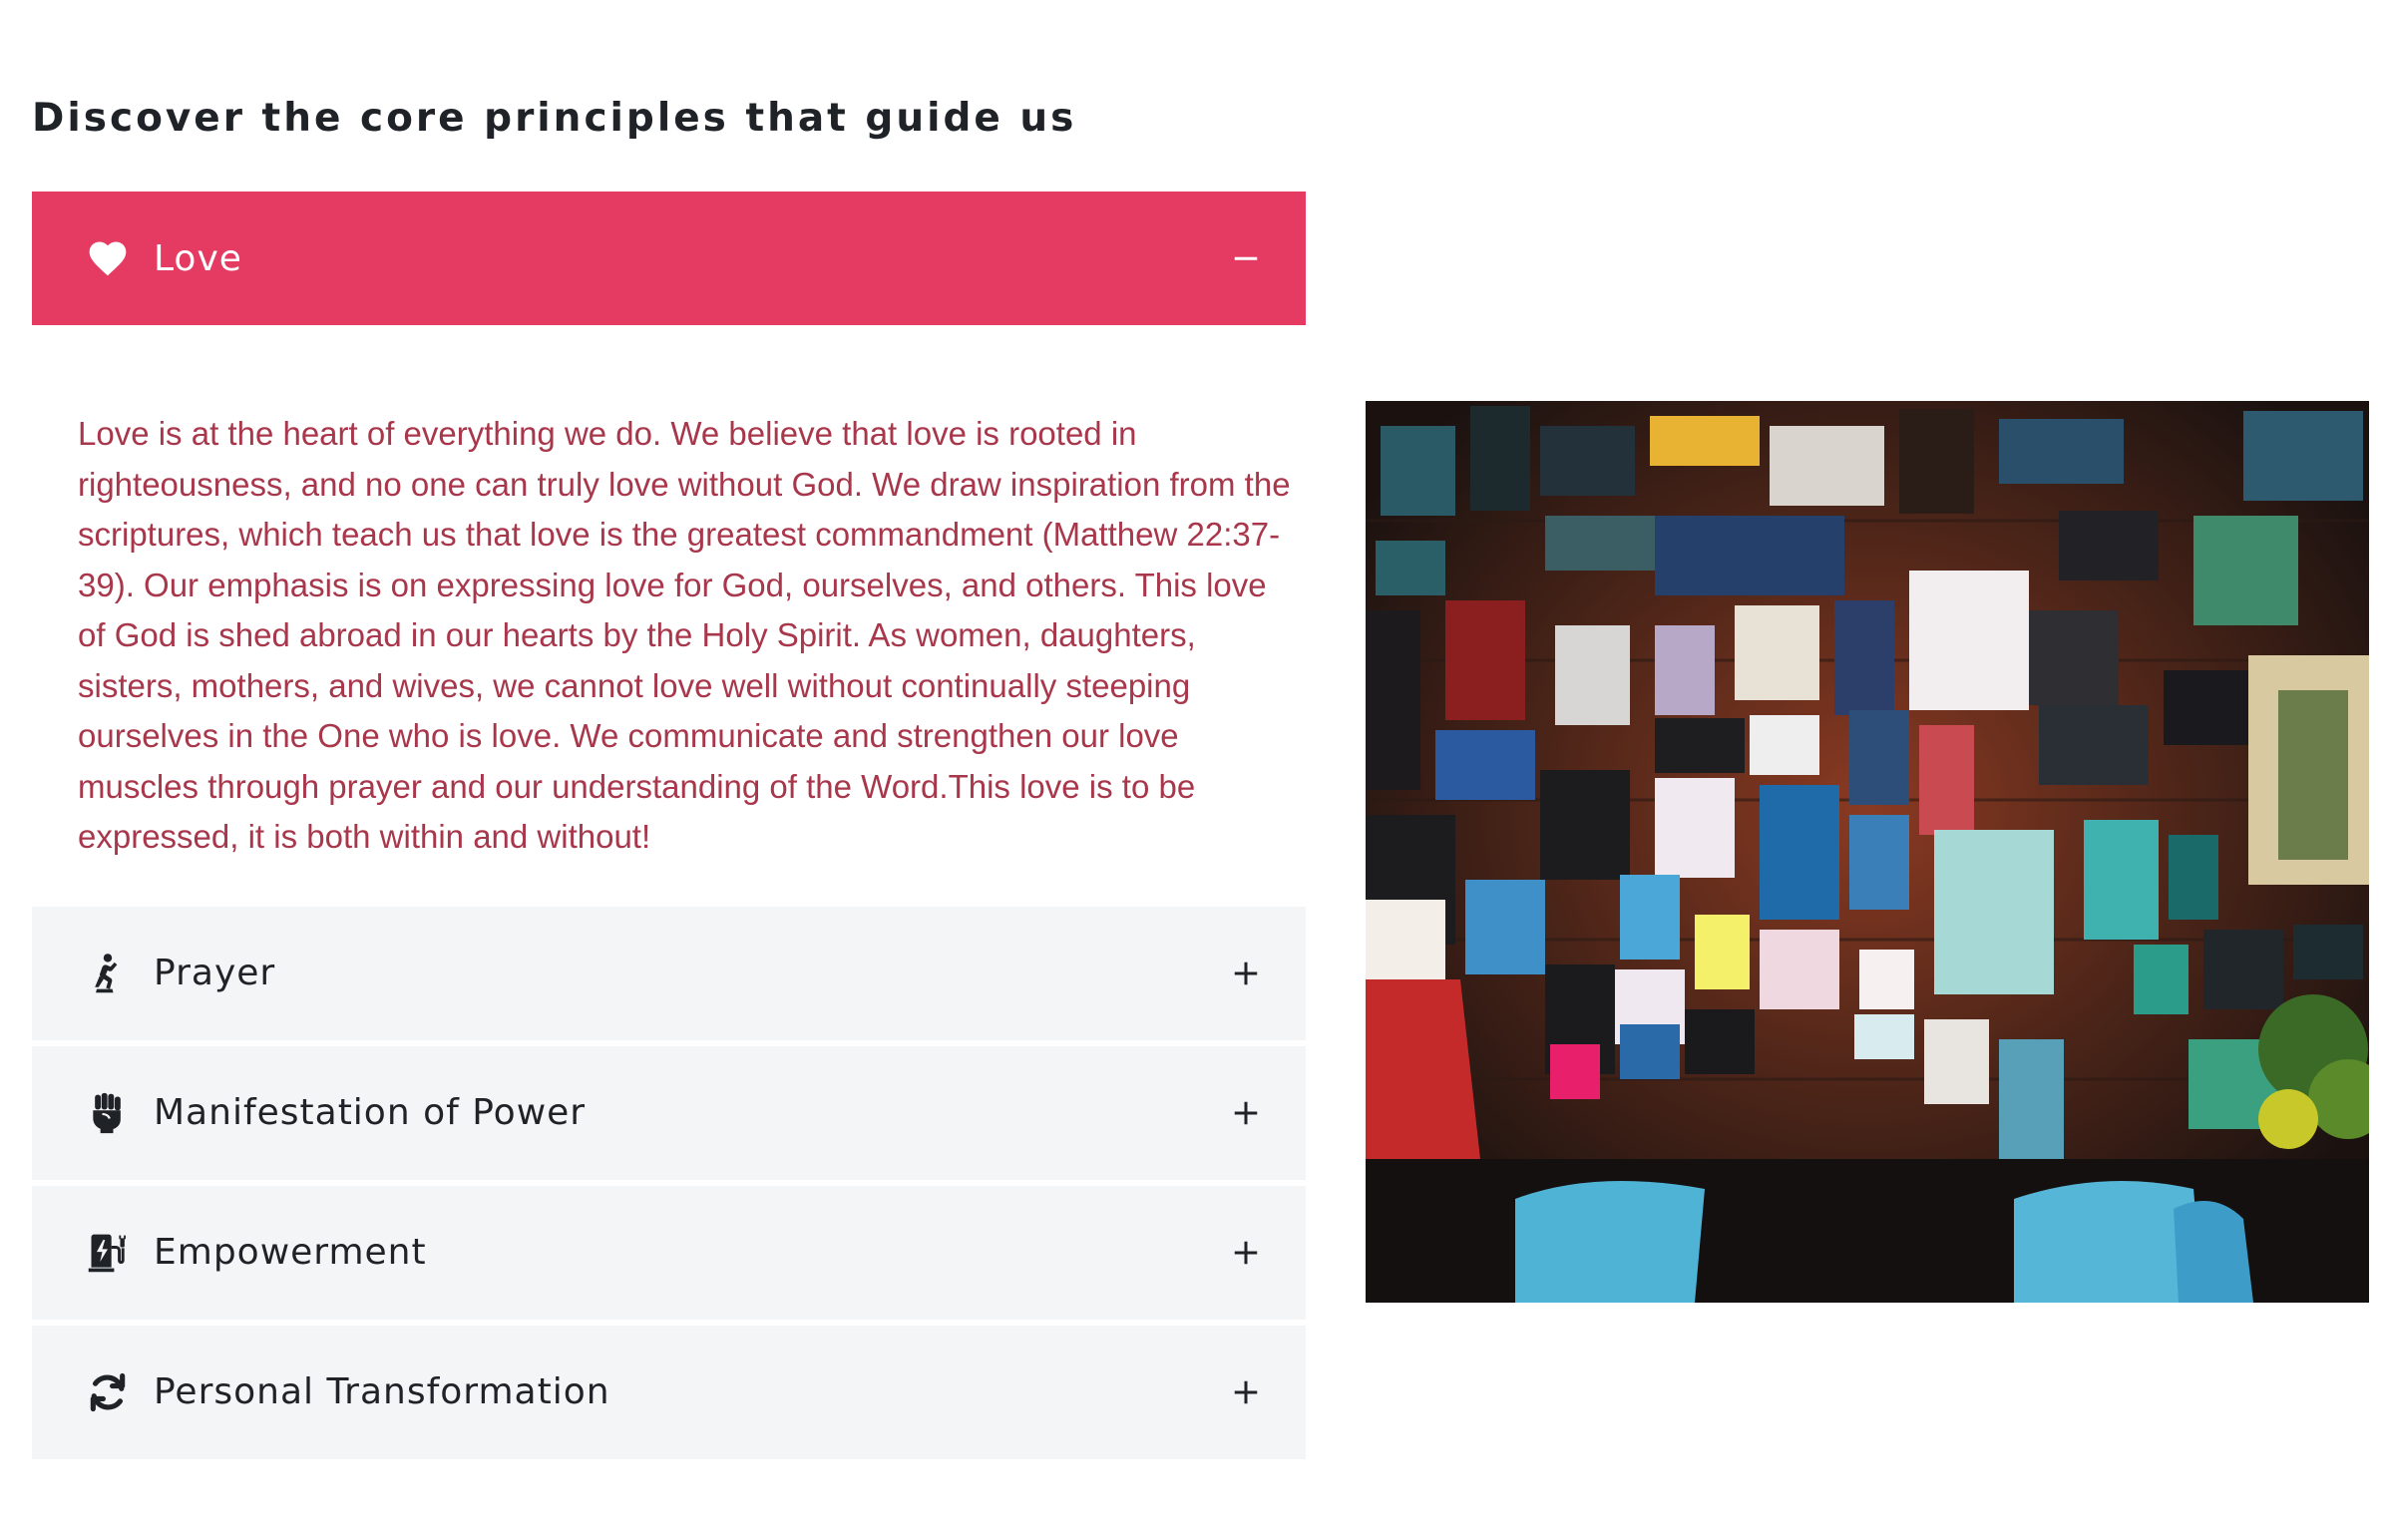 The width and height of the screenshot is (2390, 1540). I want to click on accordion-title: Manifestation of Power, so click(370, 1112).